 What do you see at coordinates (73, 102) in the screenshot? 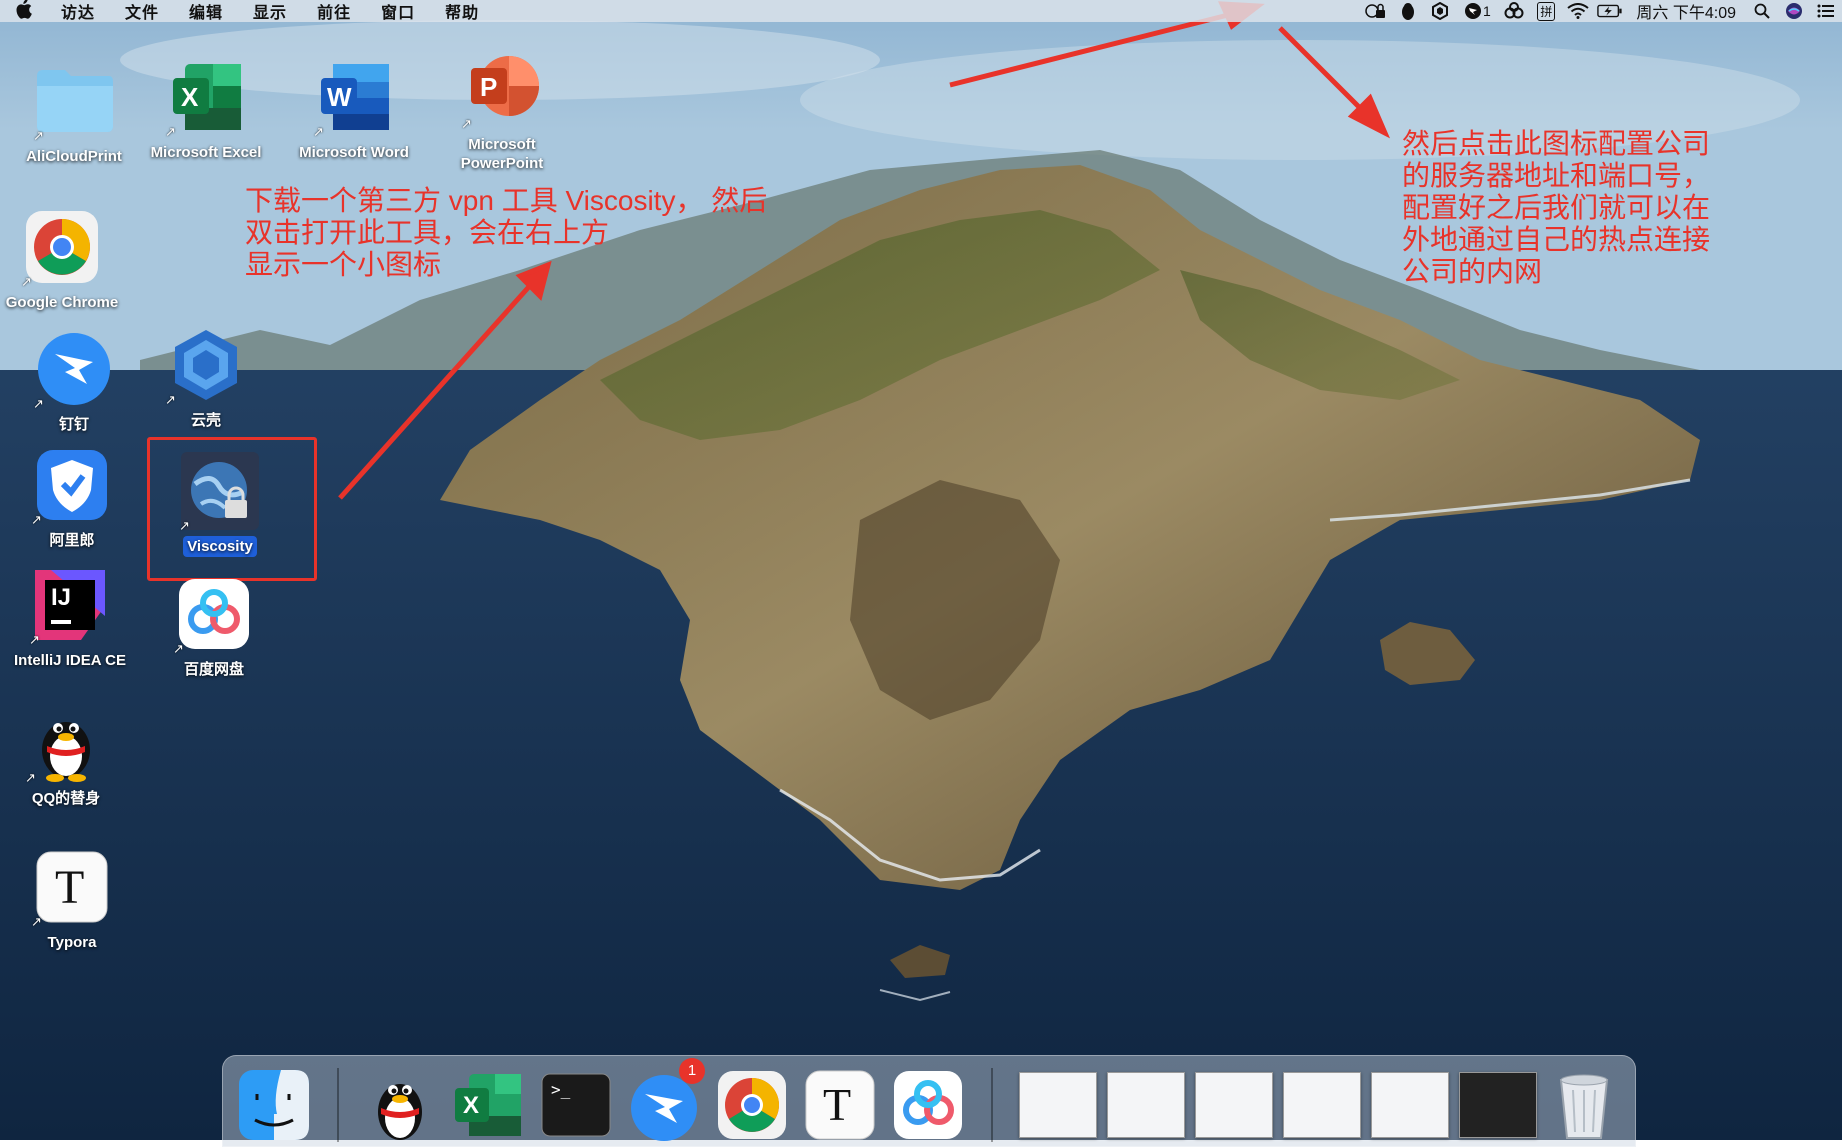
I see `folder-icon: ↗` at bounding box center [73, 102].